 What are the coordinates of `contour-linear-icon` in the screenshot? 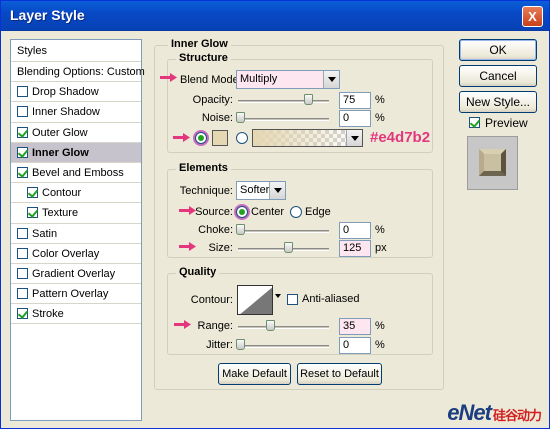 It's located at (256, 300).